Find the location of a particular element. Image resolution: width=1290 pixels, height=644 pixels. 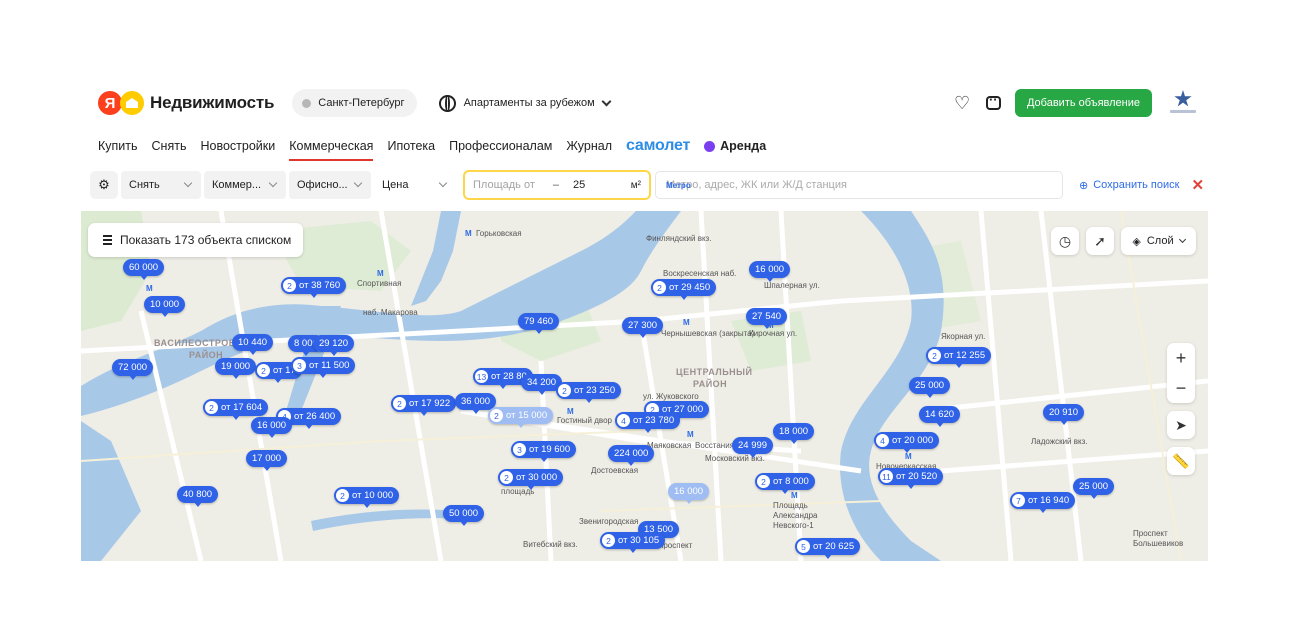

price-pin: 2 от 17 604 is located at coordinates (236, 409).